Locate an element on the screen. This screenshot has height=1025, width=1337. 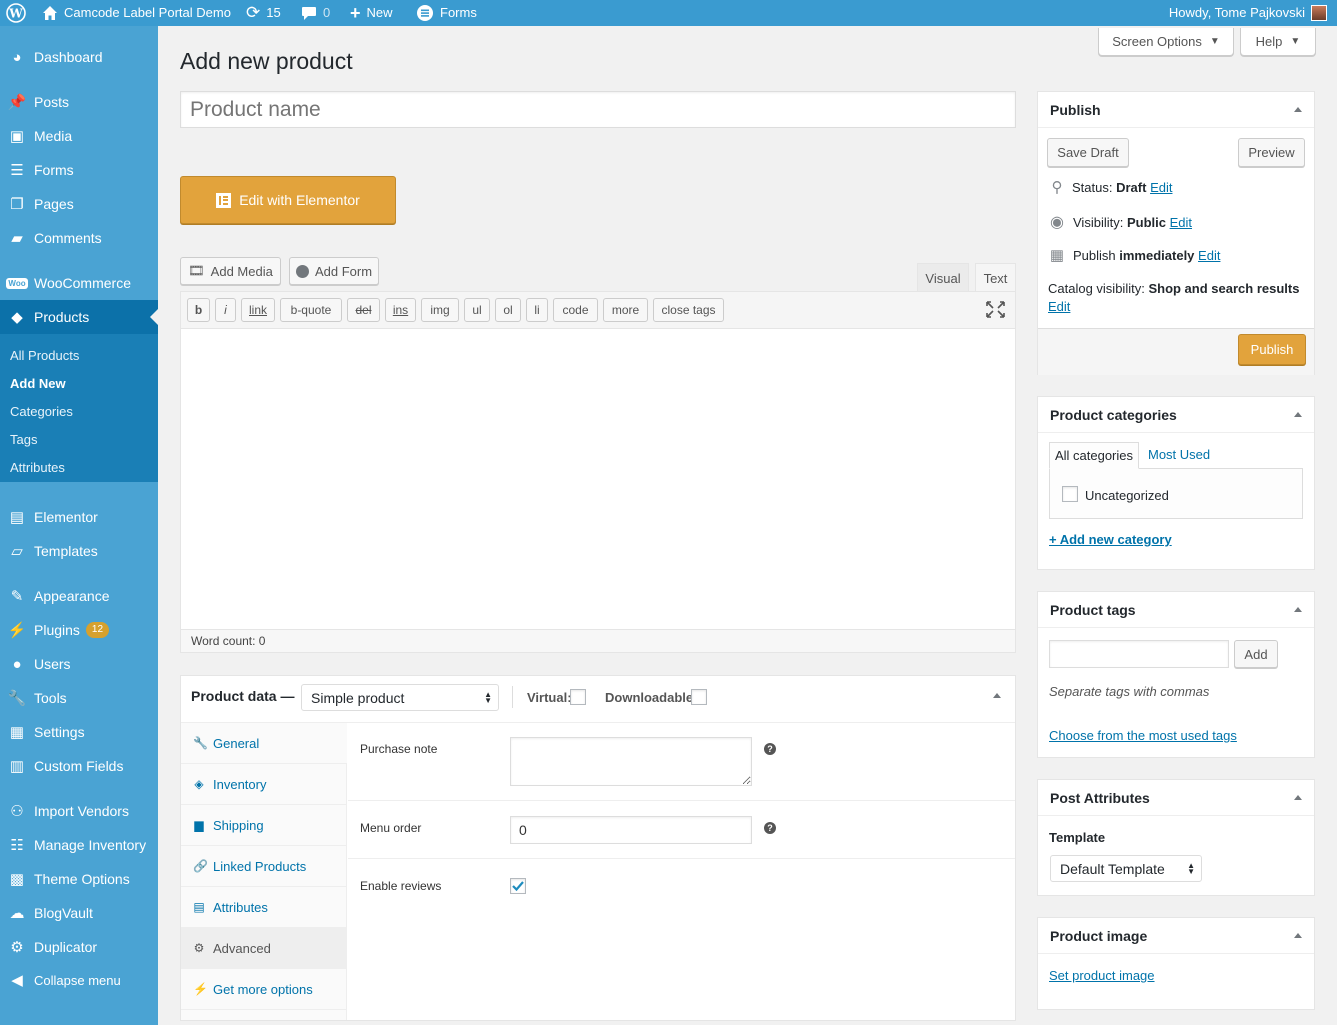
tab-most-used: Most Used is located at coordinates (1179, 454).